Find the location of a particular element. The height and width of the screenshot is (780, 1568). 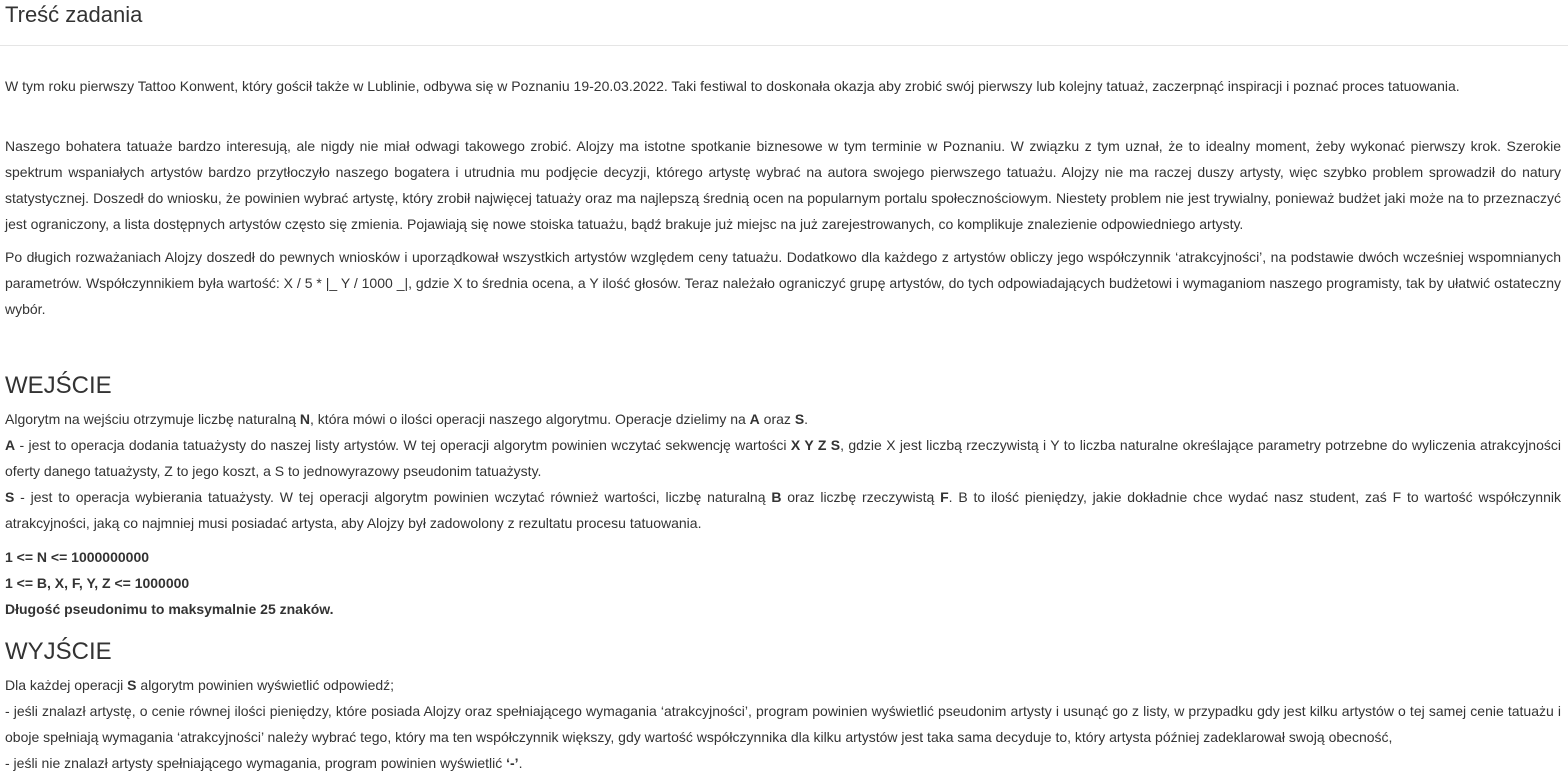

text-b: B is located at coordinates (776, 497).